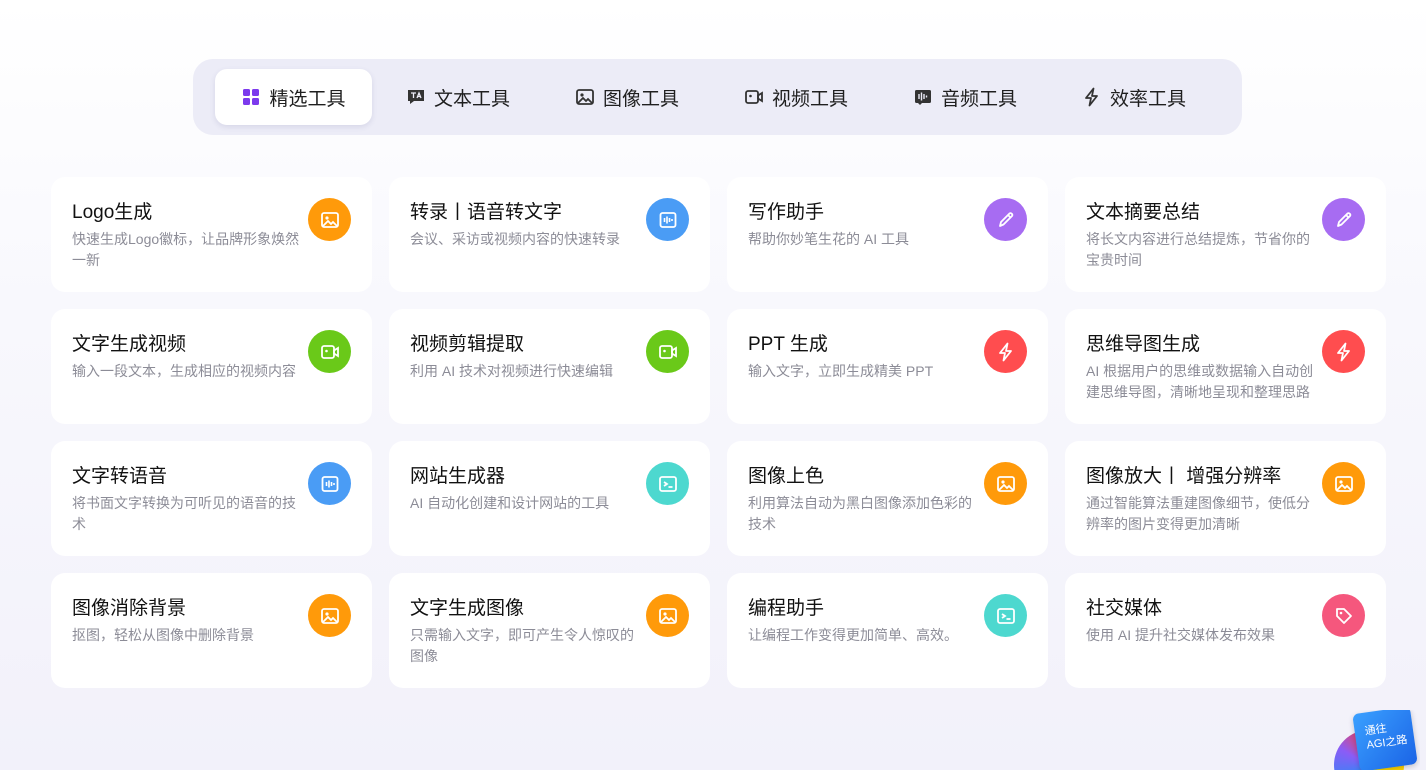 The width and height of the screenshot is (1426, 770). I want to click on tool-card-title: 视频剪辑提取, so click(467, 344).